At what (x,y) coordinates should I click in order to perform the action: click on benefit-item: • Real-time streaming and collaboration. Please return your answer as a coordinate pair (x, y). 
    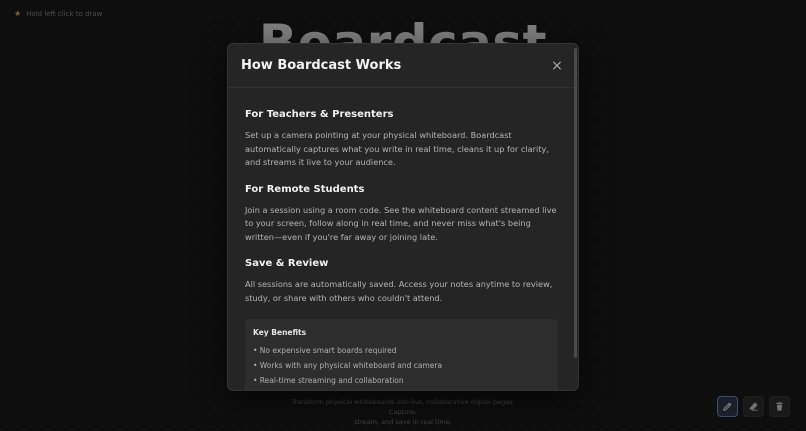
    Looking at the image, I should click on (328, 380).